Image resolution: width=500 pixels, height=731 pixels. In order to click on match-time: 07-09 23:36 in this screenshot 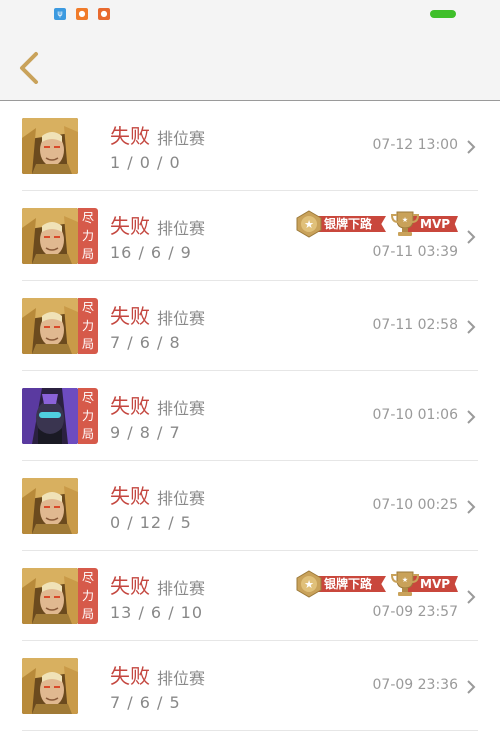, I will do `click(415, 685)`.